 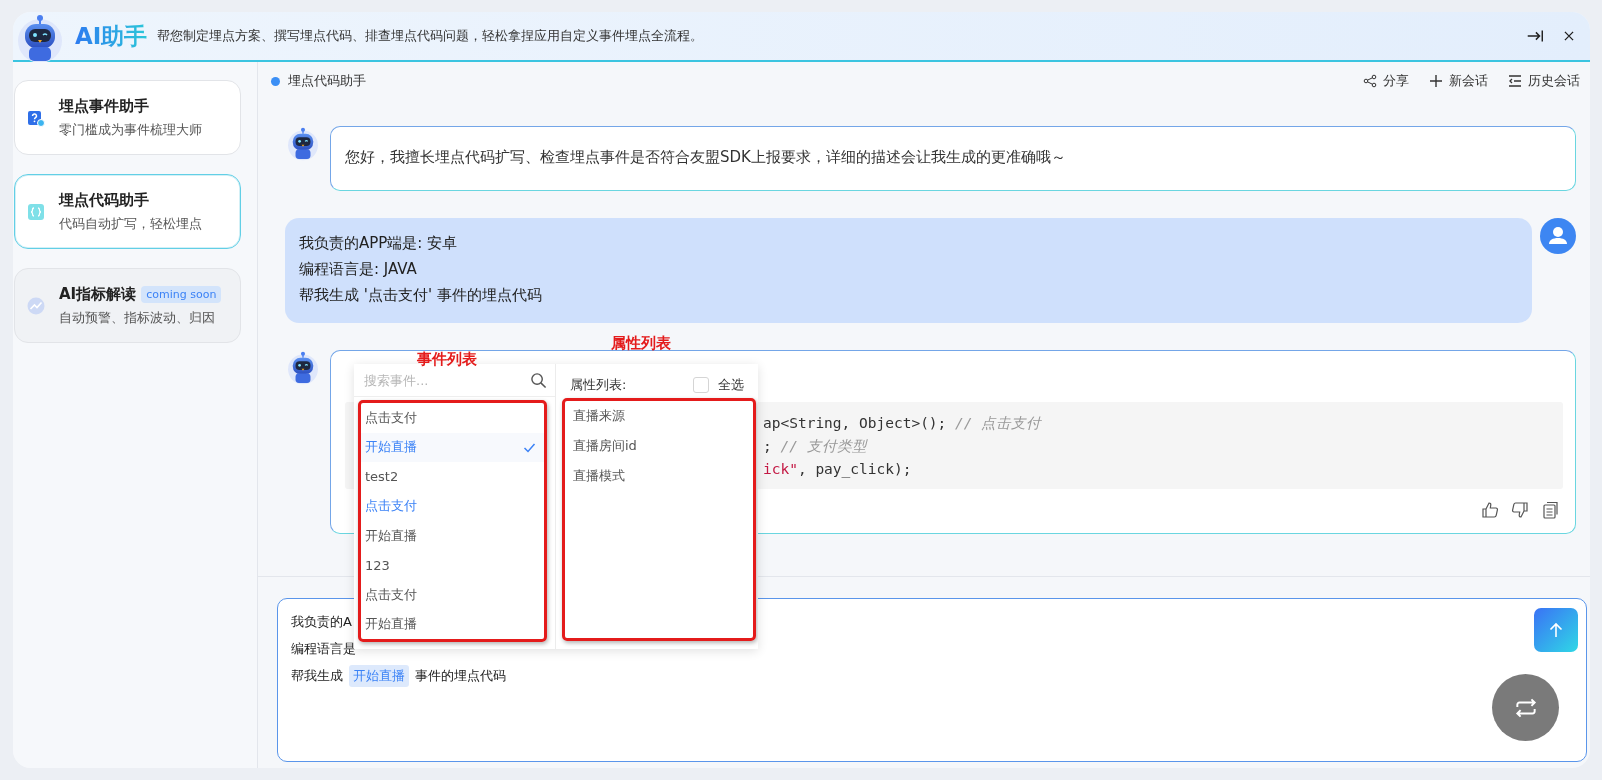 I want to click on annotation-label: 事件列表, so click(x=447, y=359).